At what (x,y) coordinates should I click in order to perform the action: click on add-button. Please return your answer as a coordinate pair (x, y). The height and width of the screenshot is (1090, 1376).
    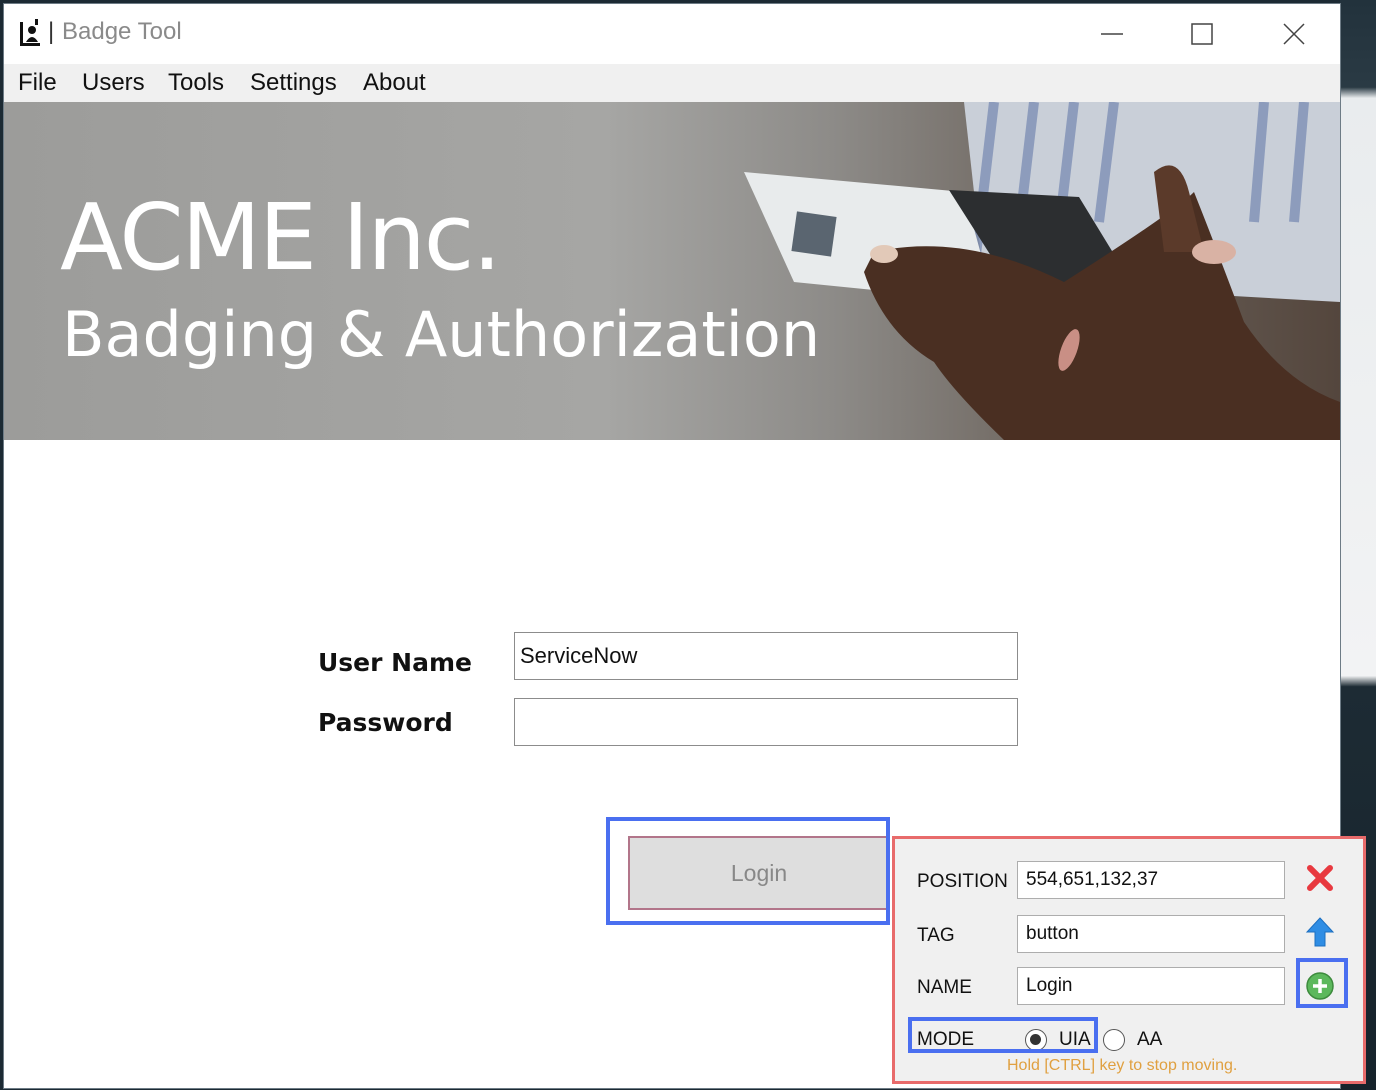
    Looking at the image, I should click on (1320, 986).